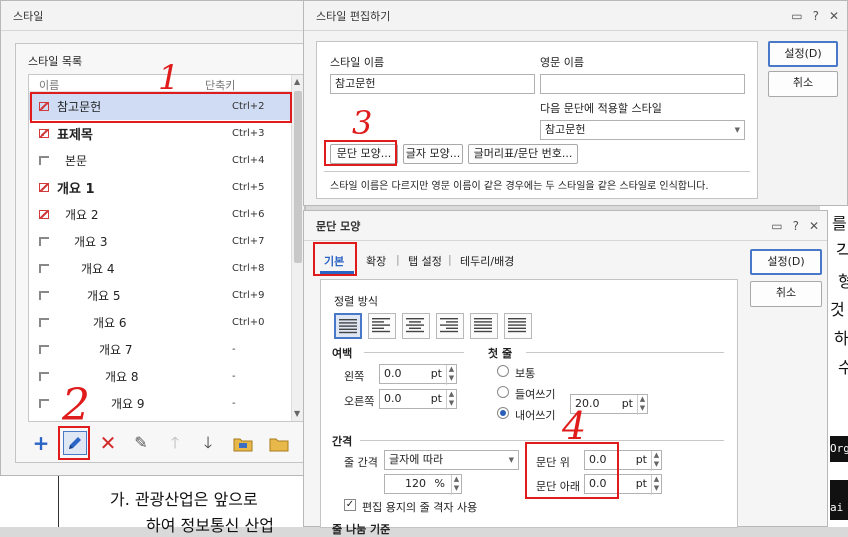 The image size is (848, 537). I want to click on style-name-label: 스타일 이름, so click(357, 62).